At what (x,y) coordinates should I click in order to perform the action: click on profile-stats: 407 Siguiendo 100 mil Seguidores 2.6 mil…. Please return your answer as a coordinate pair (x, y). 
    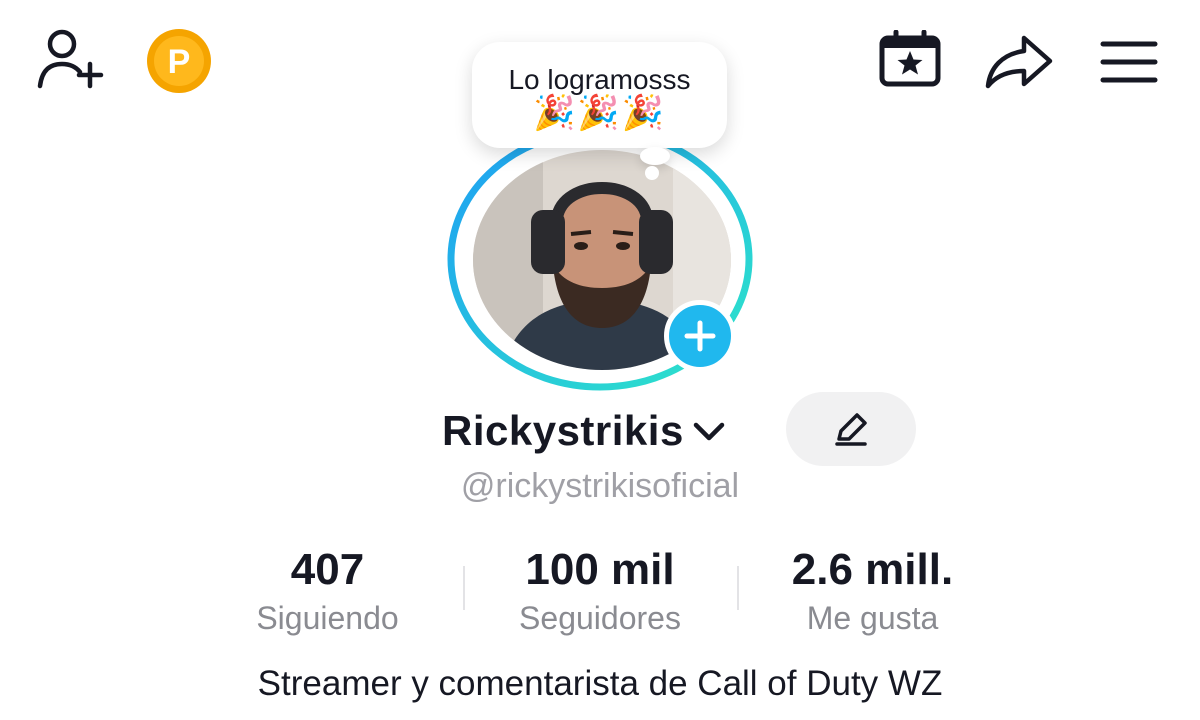
    Looking at the image, I should click on (600, 590).